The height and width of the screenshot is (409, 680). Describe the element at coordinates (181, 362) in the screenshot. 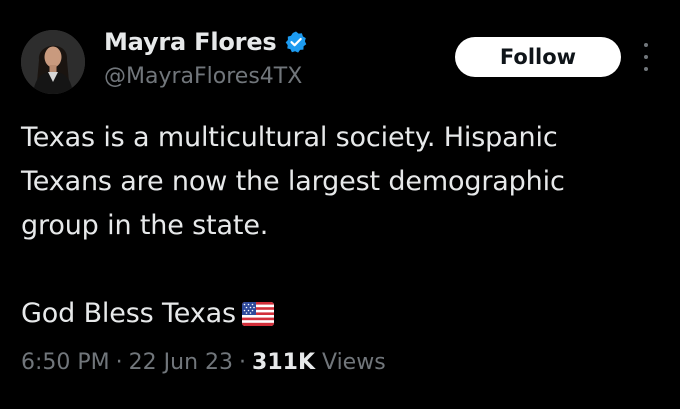

I see `tweet-date: 22 Jun 23` at that location.